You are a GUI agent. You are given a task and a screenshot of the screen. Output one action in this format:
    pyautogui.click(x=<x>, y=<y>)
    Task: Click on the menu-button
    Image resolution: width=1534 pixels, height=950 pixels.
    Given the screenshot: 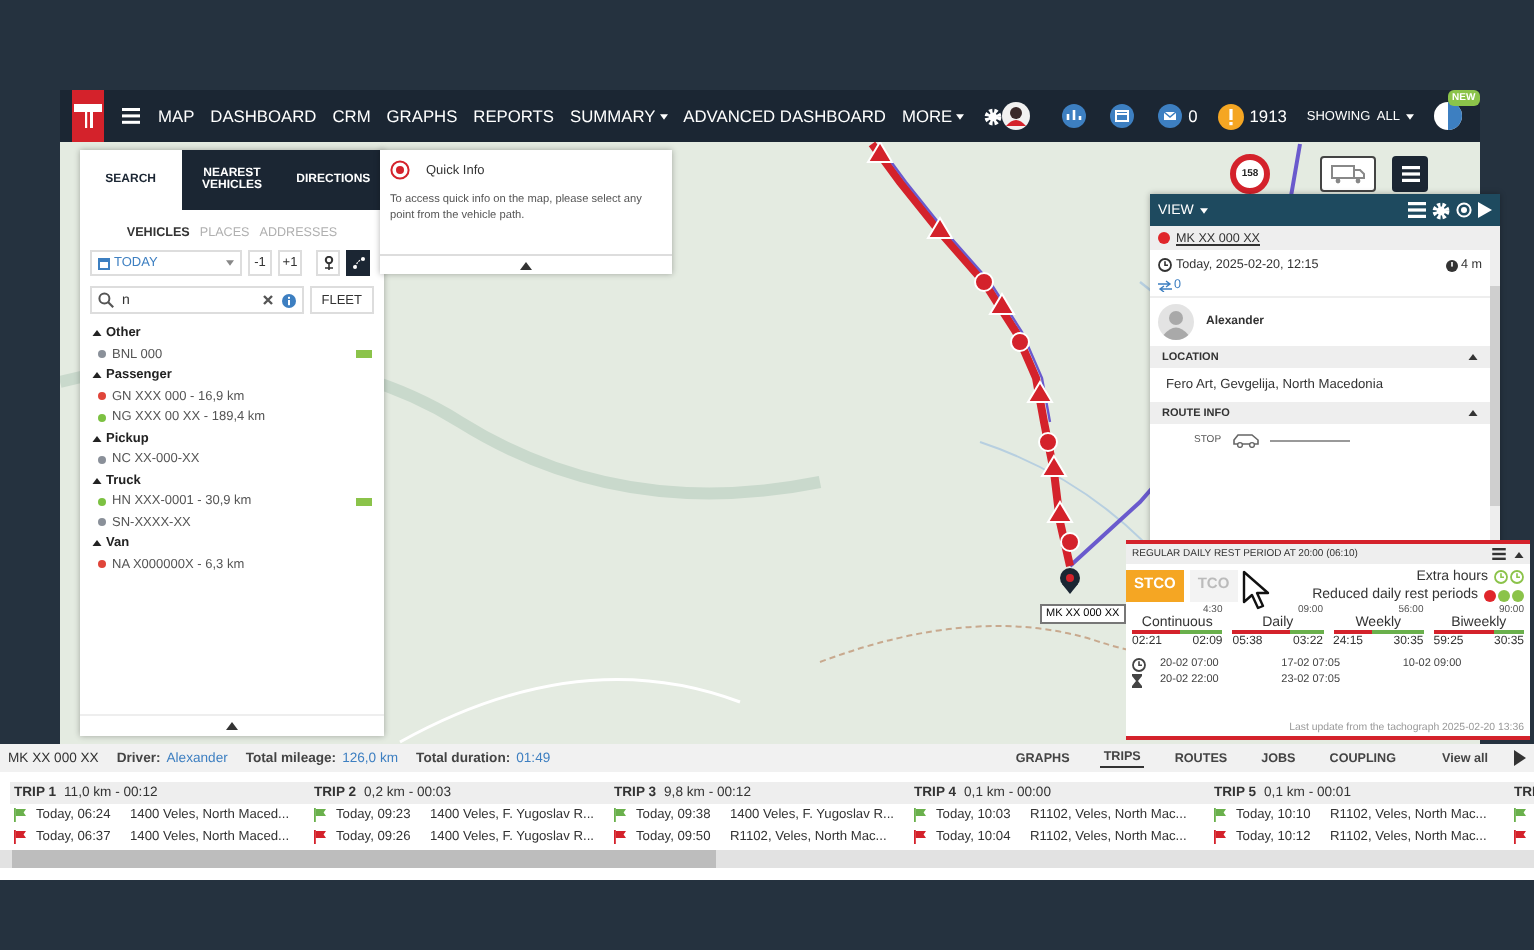 What is the action you would take?
    pyautogui.click(x=1410, y=174)
    